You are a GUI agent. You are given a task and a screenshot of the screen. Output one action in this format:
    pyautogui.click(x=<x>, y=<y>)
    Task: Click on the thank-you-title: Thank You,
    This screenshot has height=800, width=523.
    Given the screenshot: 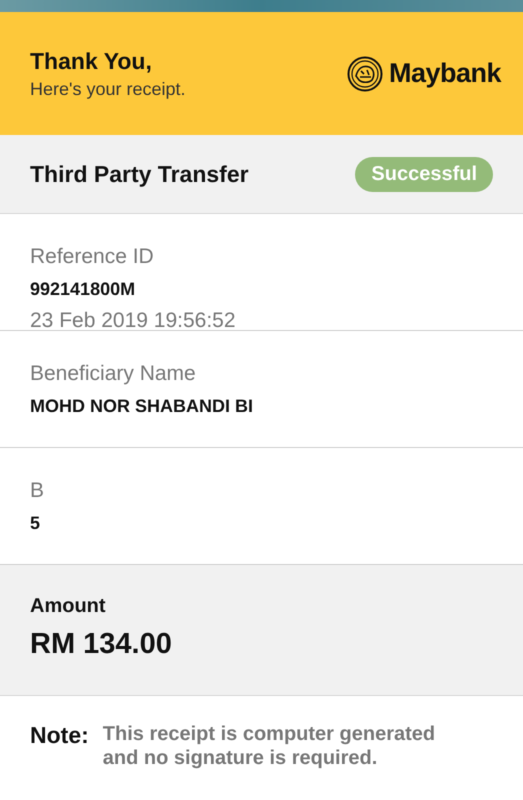 What is the action you would take?
    pyautogui.click(x=91, y=61)
    